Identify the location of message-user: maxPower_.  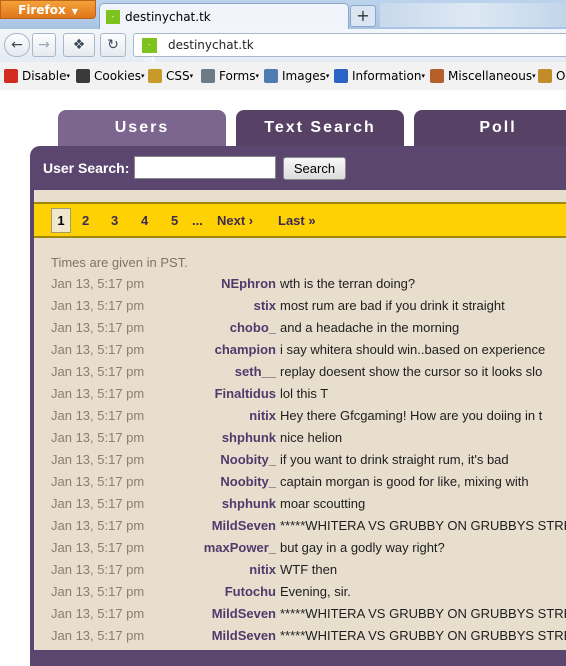
(240, 547).